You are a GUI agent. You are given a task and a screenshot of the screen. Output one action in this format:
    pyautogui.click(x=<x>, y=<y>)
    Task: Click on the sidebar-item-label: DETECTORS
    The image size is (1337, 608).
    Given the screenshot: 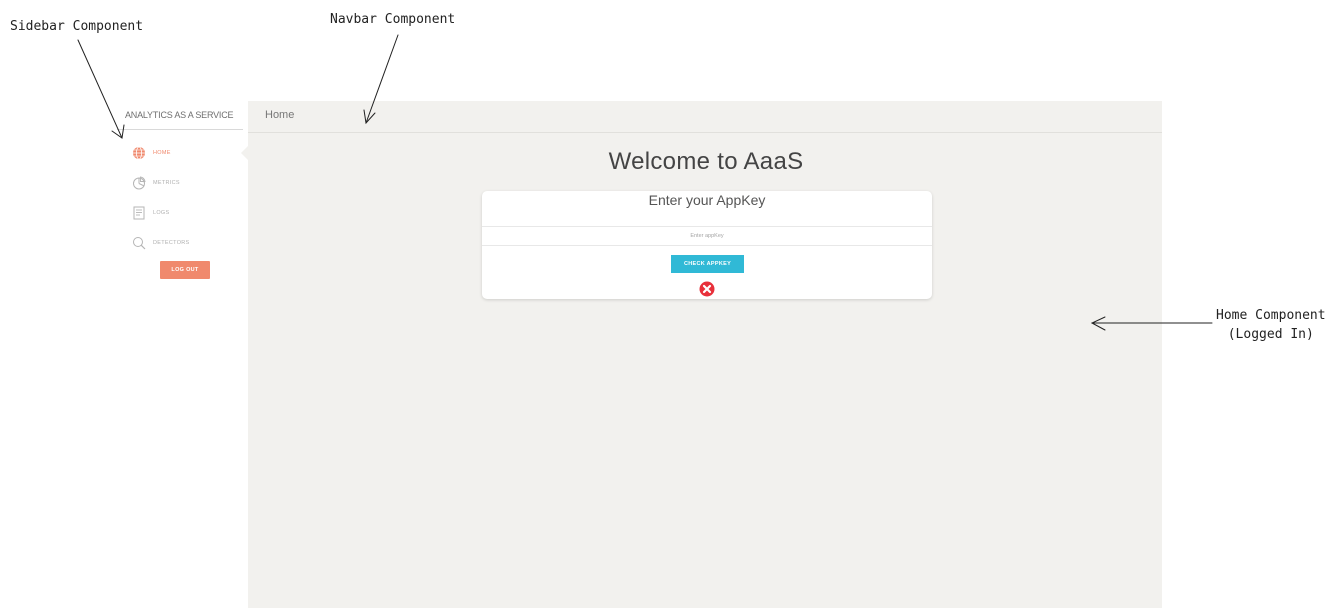 What is the action you would take?
    pyautogui.click(x=171, y=243)
    